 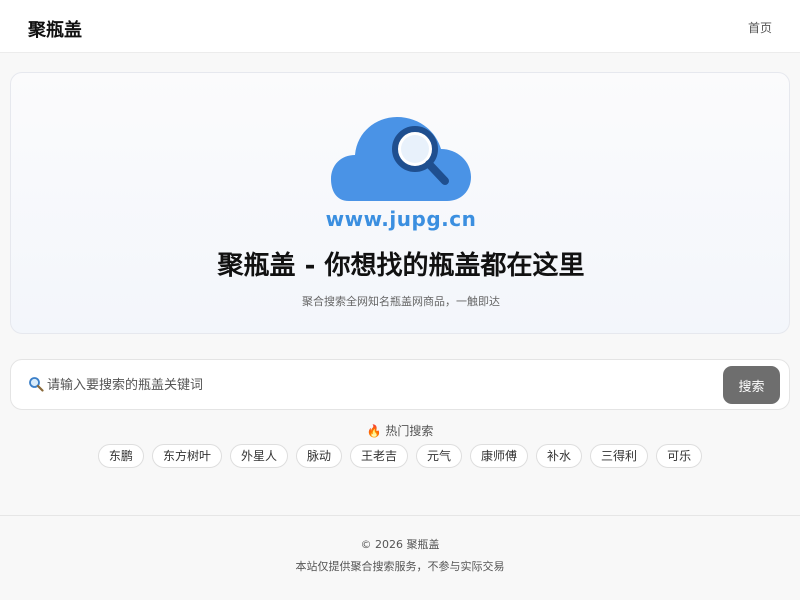 I want to click on footer: © 2026 聚瓶盖 本站仅提供聚合搜索服务，不参与实际交易, so click(x=400, y=557).